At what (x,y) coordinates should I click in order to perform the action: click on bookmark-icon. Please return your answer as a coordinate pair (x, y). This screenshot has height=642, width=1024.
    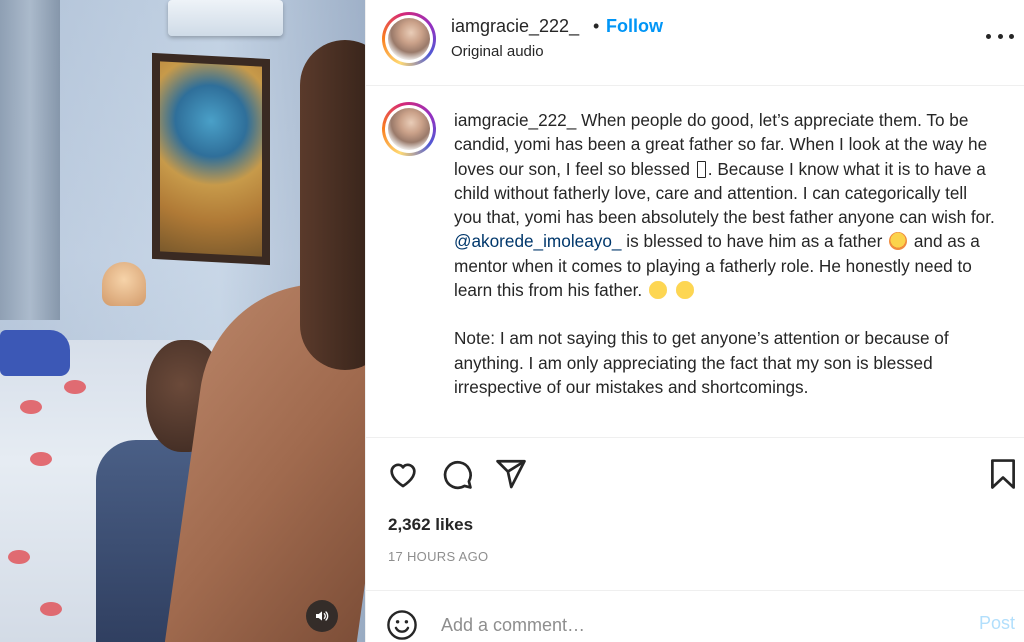
    Looking at the image, I should click on (1003, 474).